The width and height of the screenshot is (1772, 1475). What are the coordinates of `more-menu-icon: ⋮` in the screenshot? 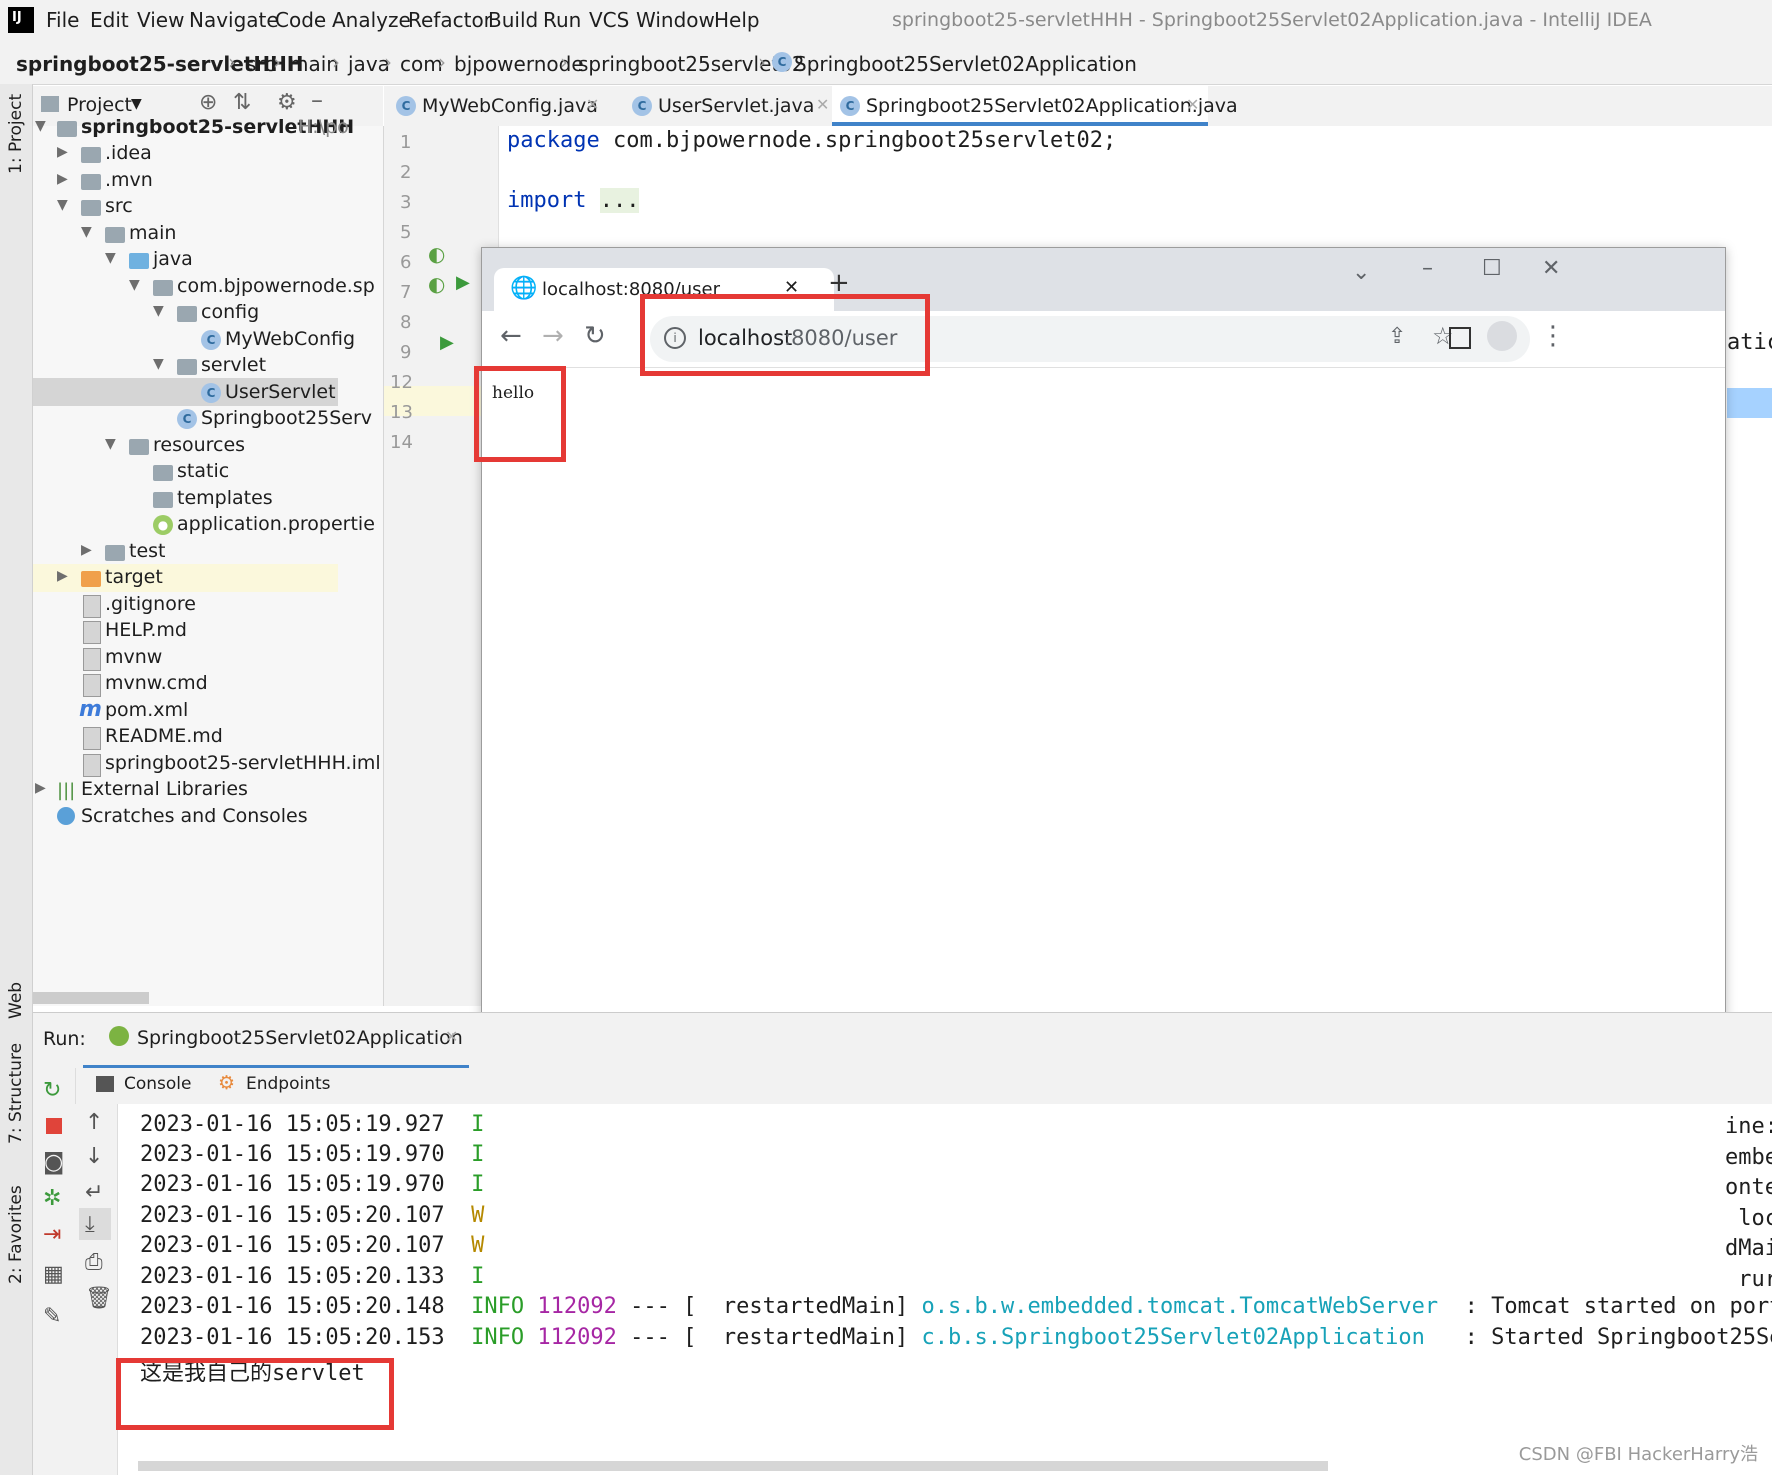 It's located at (1553, 336).